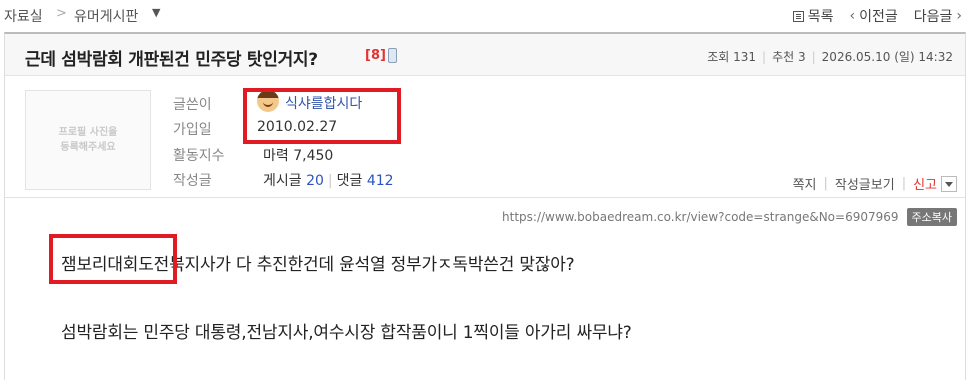 The height and width of the screenshot is (380, 970). I want to click on list-button-label: 목록, so click(820, 17).